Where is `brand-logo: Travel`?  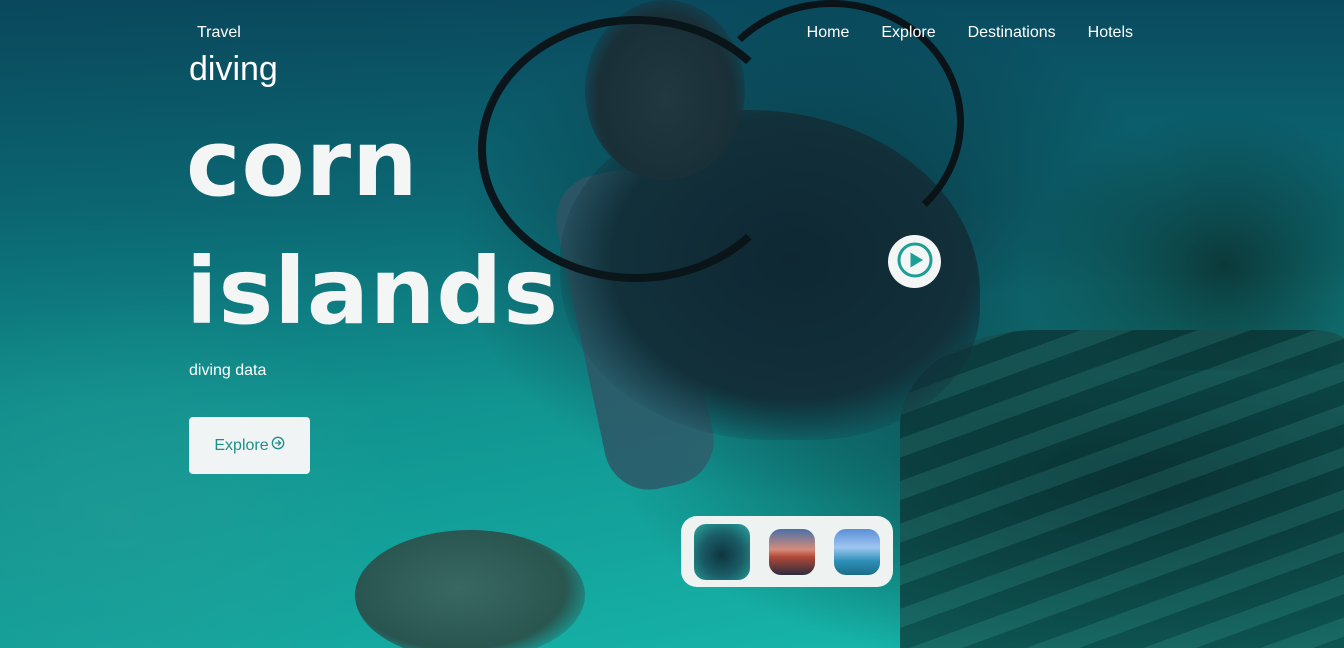 brand-logo: Travel is located at coordinates (219, 33).